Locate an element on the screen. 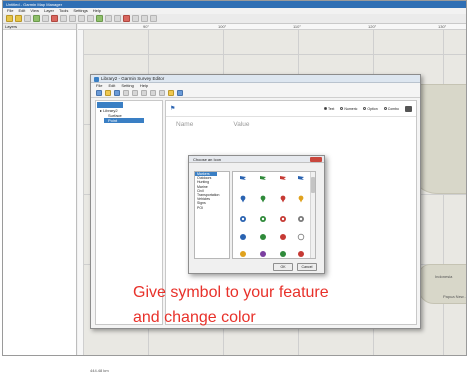 The width and height of the screenshot is (468, 382). delete-icon is located at coordinates (54, 18).